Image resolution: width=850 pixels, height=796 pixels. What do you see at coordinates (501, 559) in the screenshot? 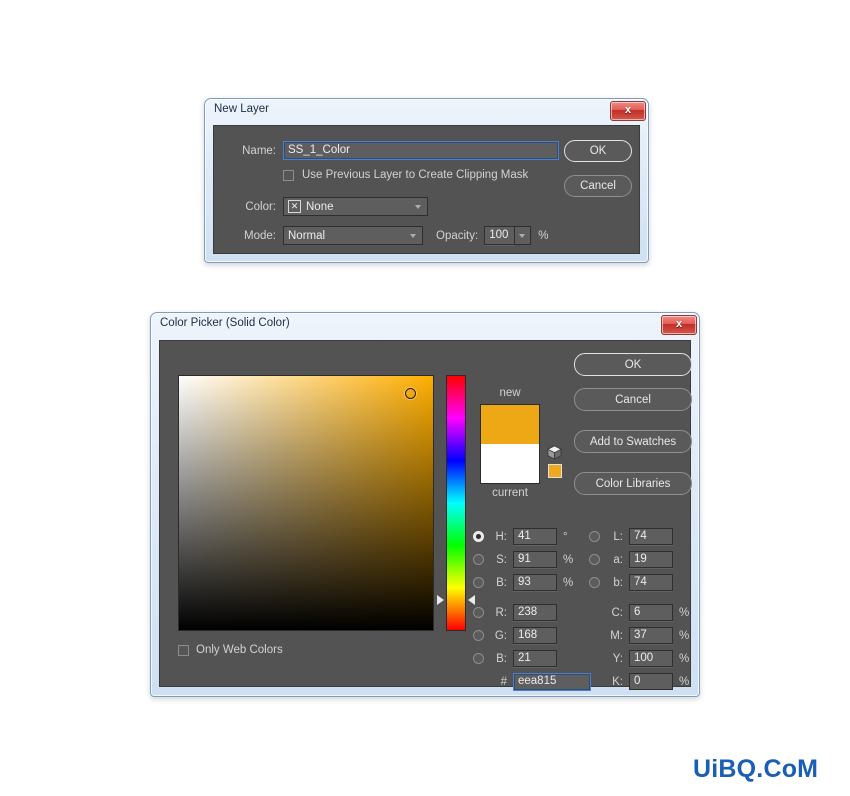
I see `label-s: S:` at bounding box center [501, 559].